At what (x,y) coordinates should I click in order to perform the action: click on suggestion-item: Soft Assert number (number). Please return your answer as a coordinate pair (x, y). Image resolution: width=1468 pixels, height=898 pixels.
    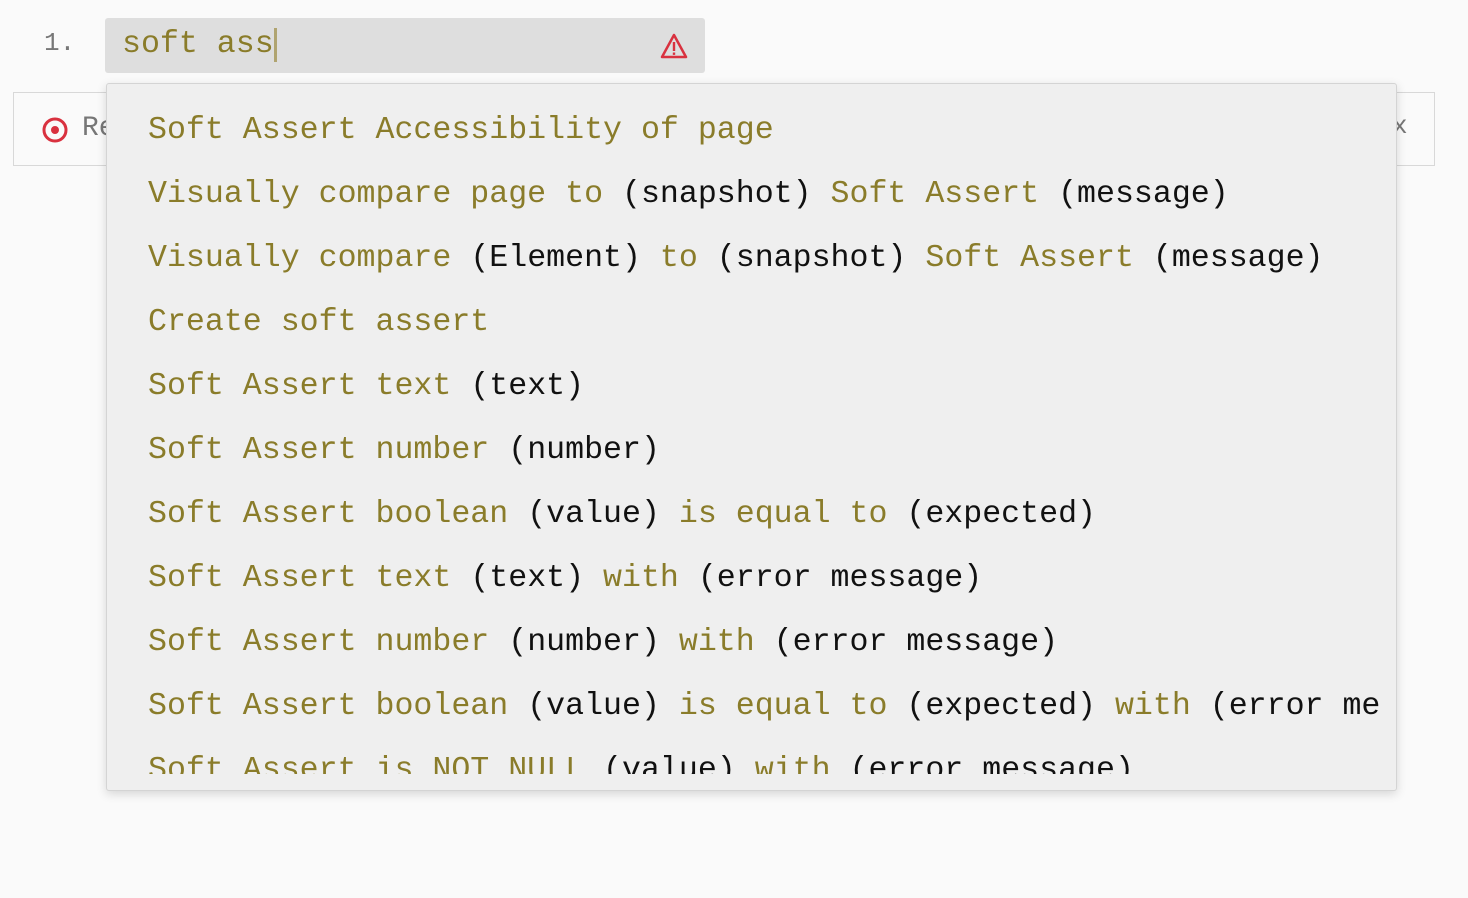
    Looking at the image, I should click on (404, 451).